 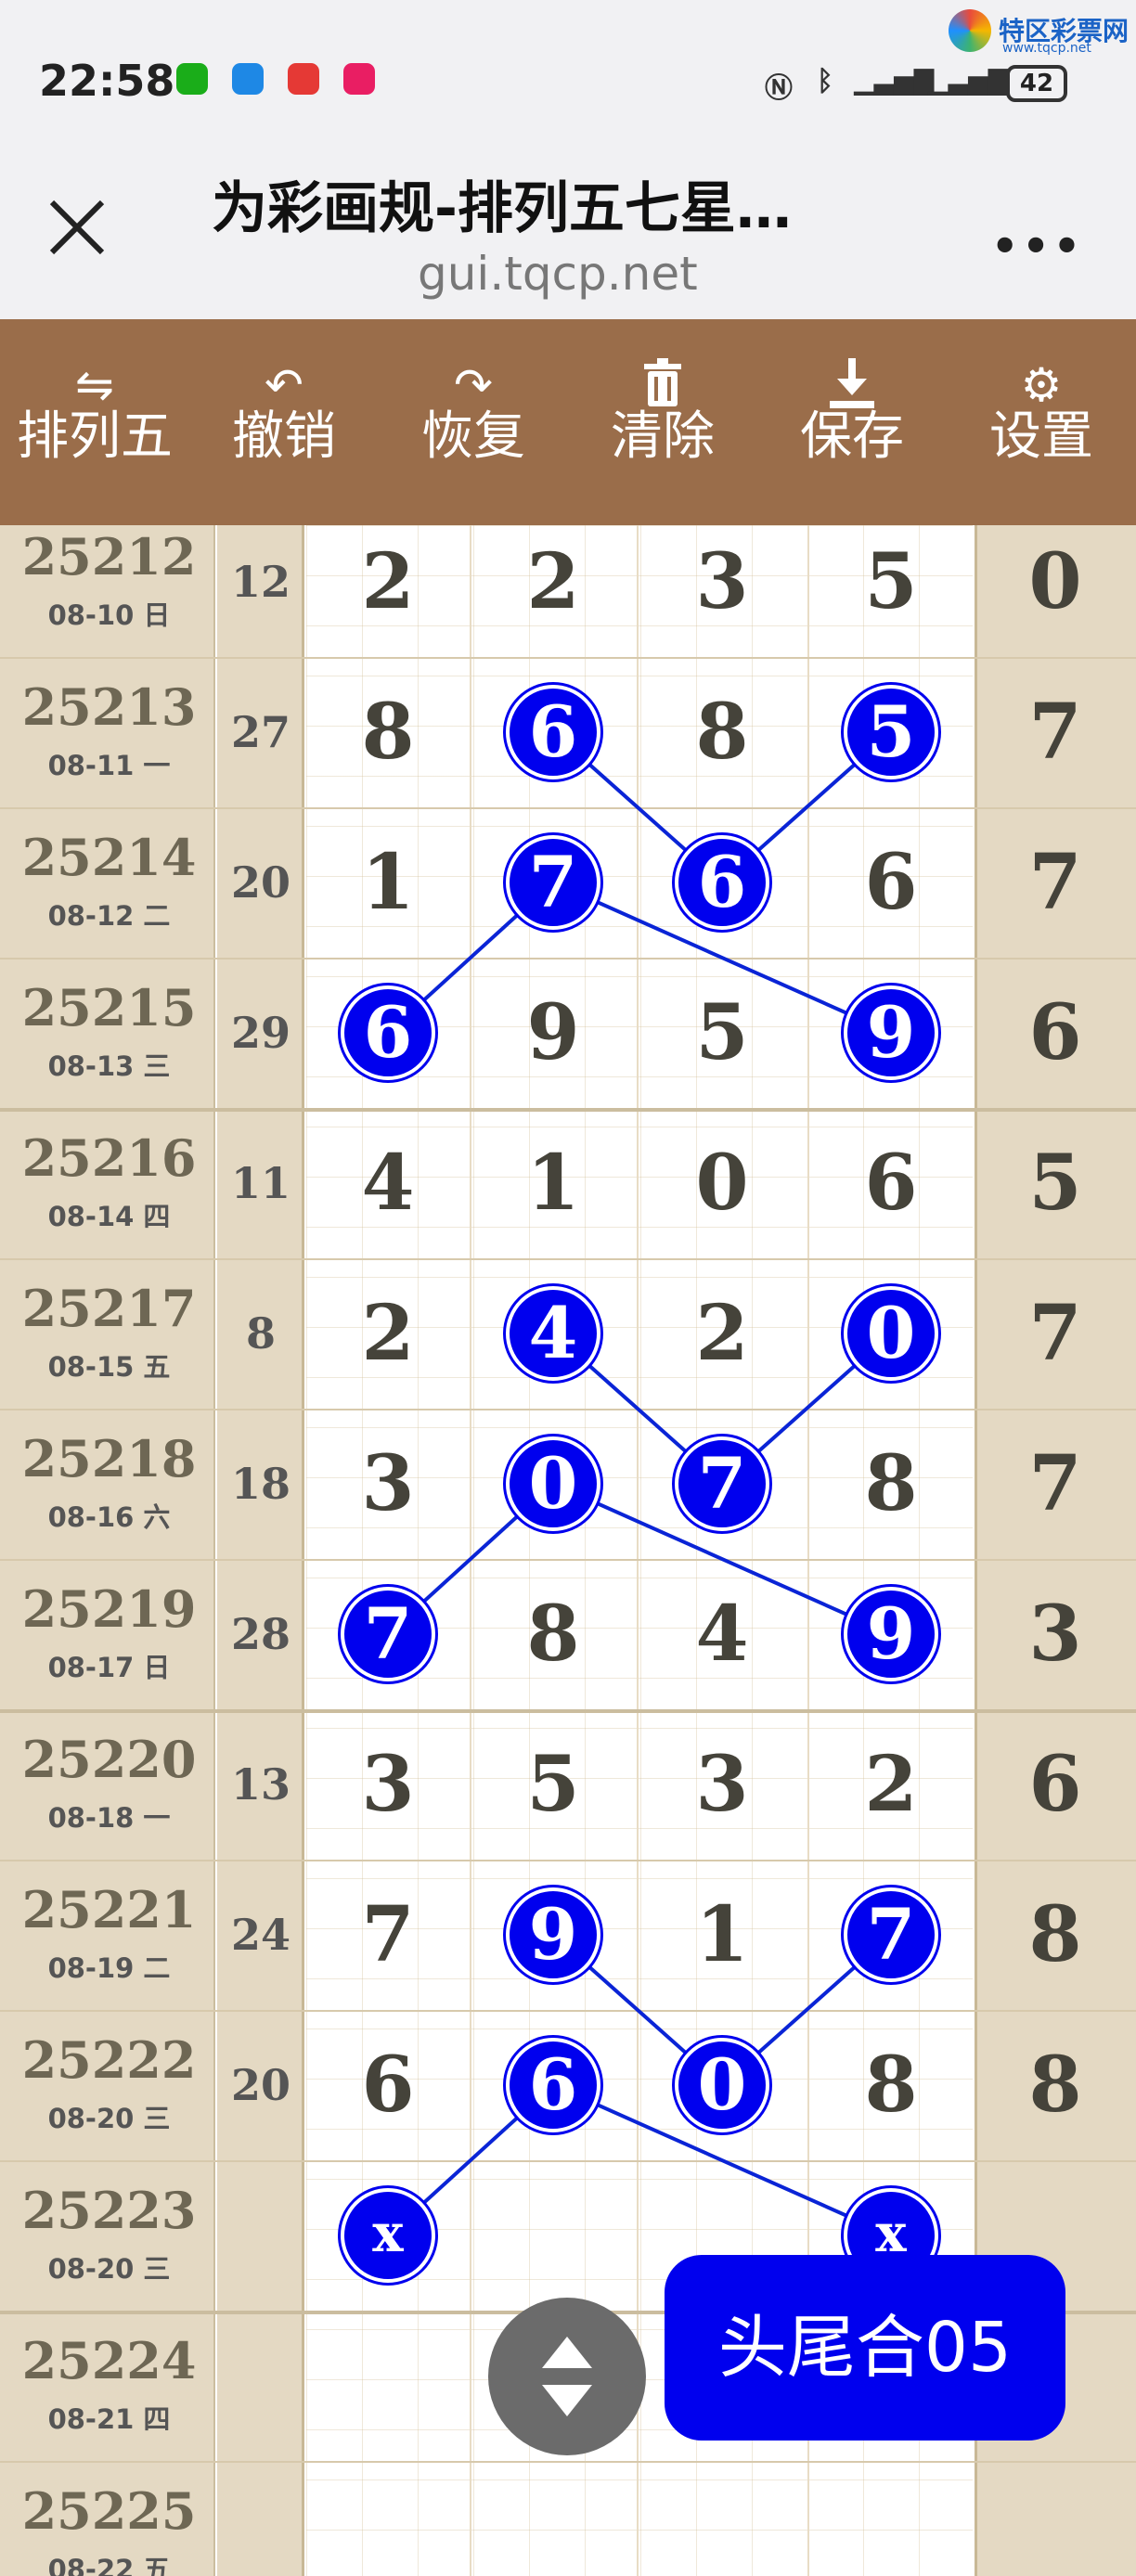 What do you see at coordinates (107, 81) in the screenshot?
I see `status-time: 22:58` at bounding box center [107, 81].